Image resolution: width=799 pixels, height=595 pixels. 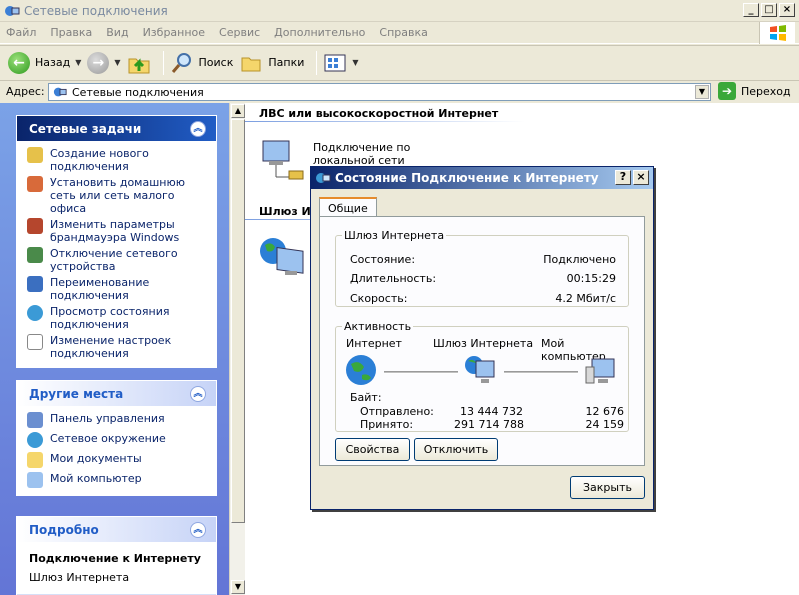 What do you see at coordinates (60, 92) in the screenshot?
I see `network-connections-icon` at bounding box center [60, 92].